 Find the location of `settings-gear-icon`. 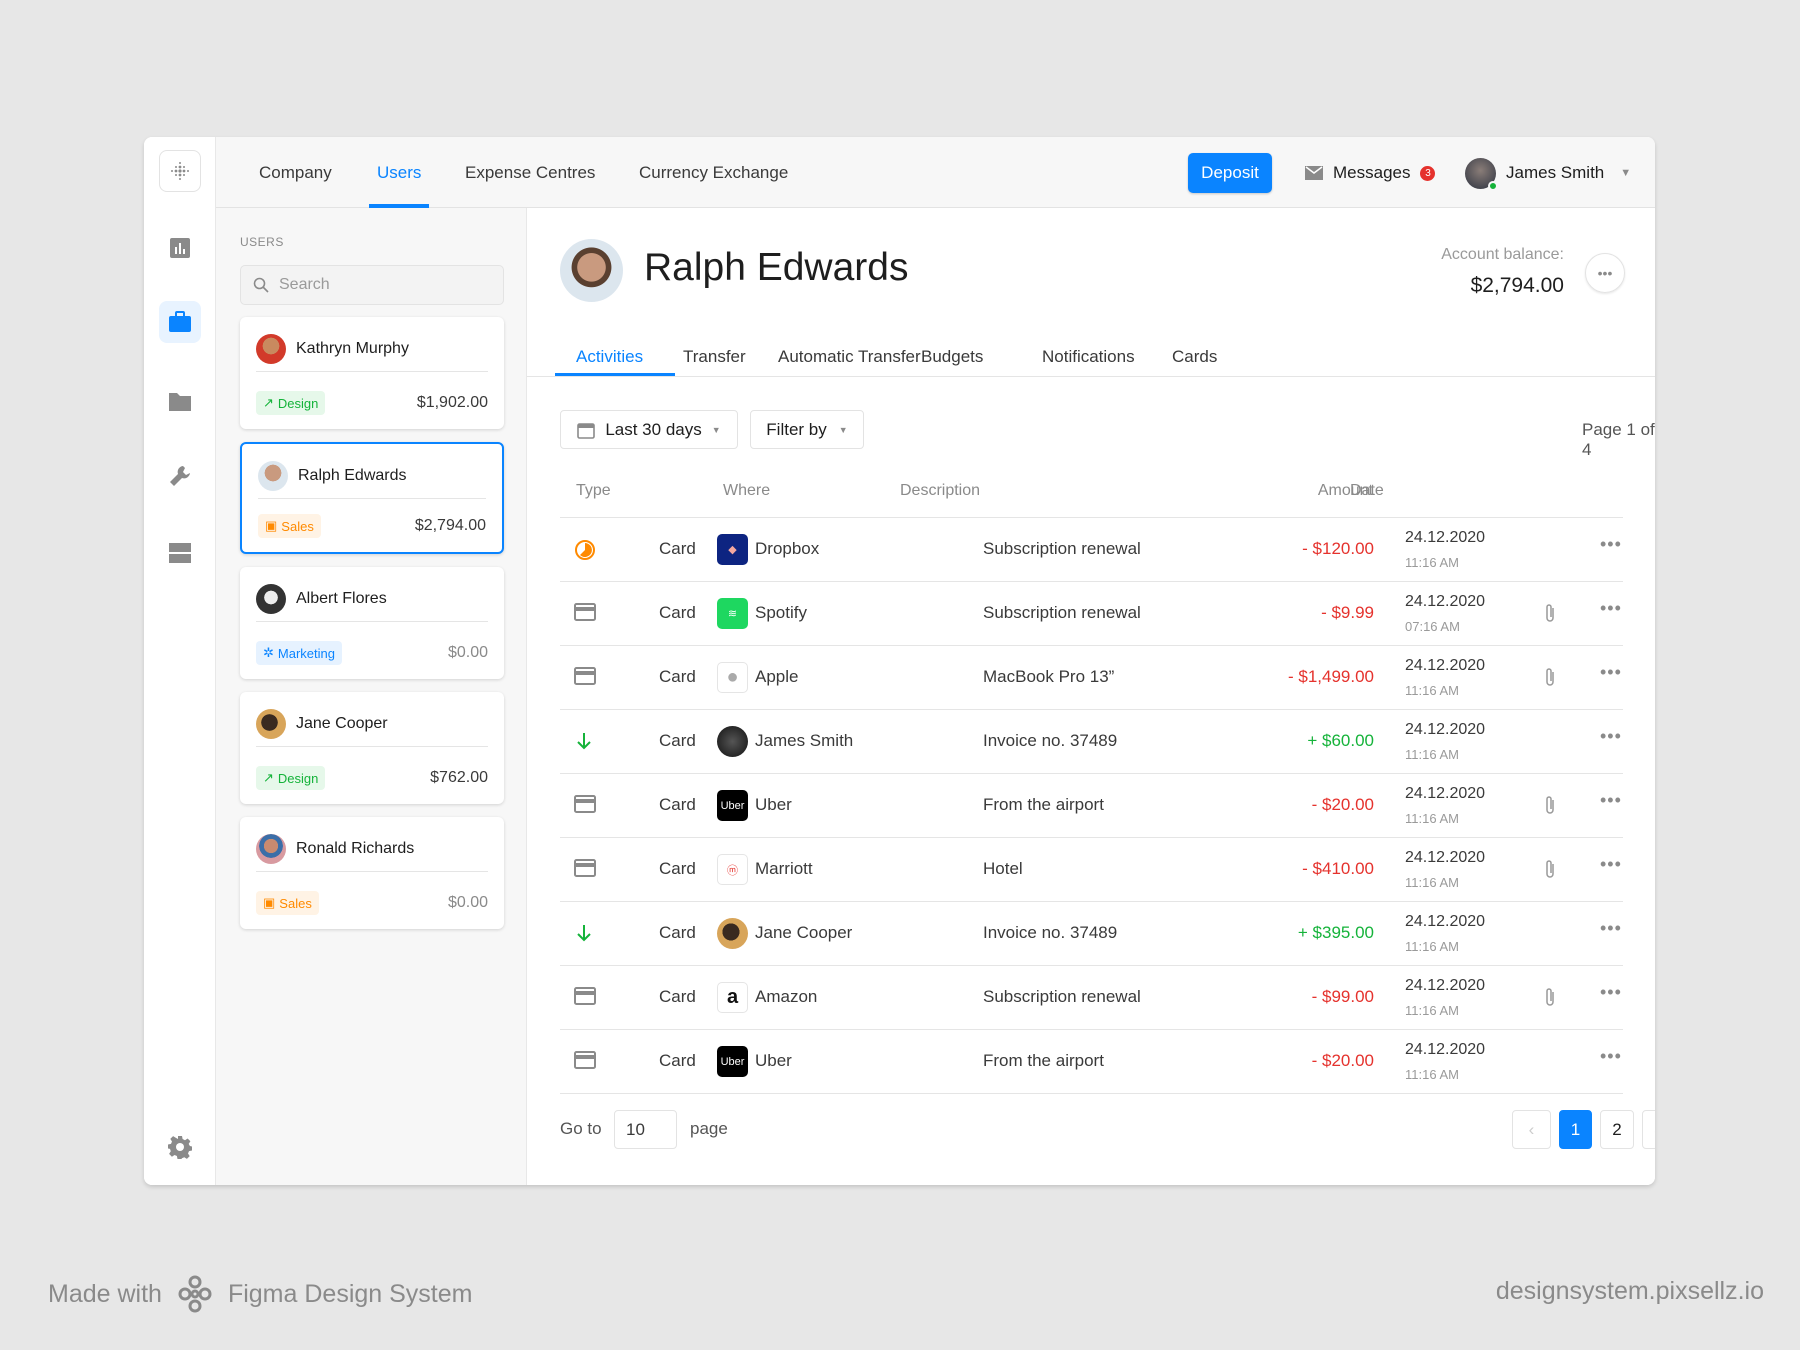

settings-gear-icon is located at coordinates (180, 1147).